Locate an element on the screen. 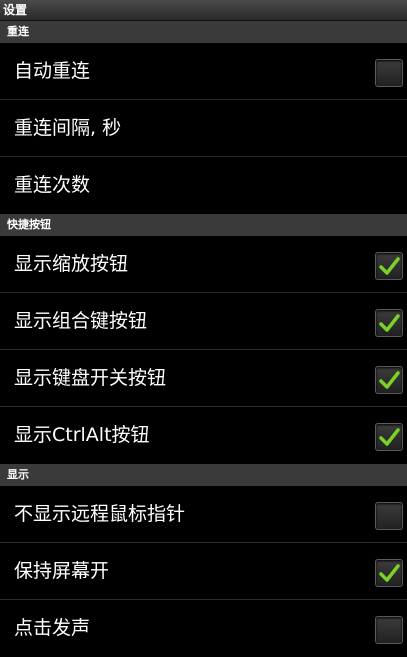 The width and height of the screenshot is (407, 657). pref-label: 重连间隔, 秒 is located at coordinates (68, 128).